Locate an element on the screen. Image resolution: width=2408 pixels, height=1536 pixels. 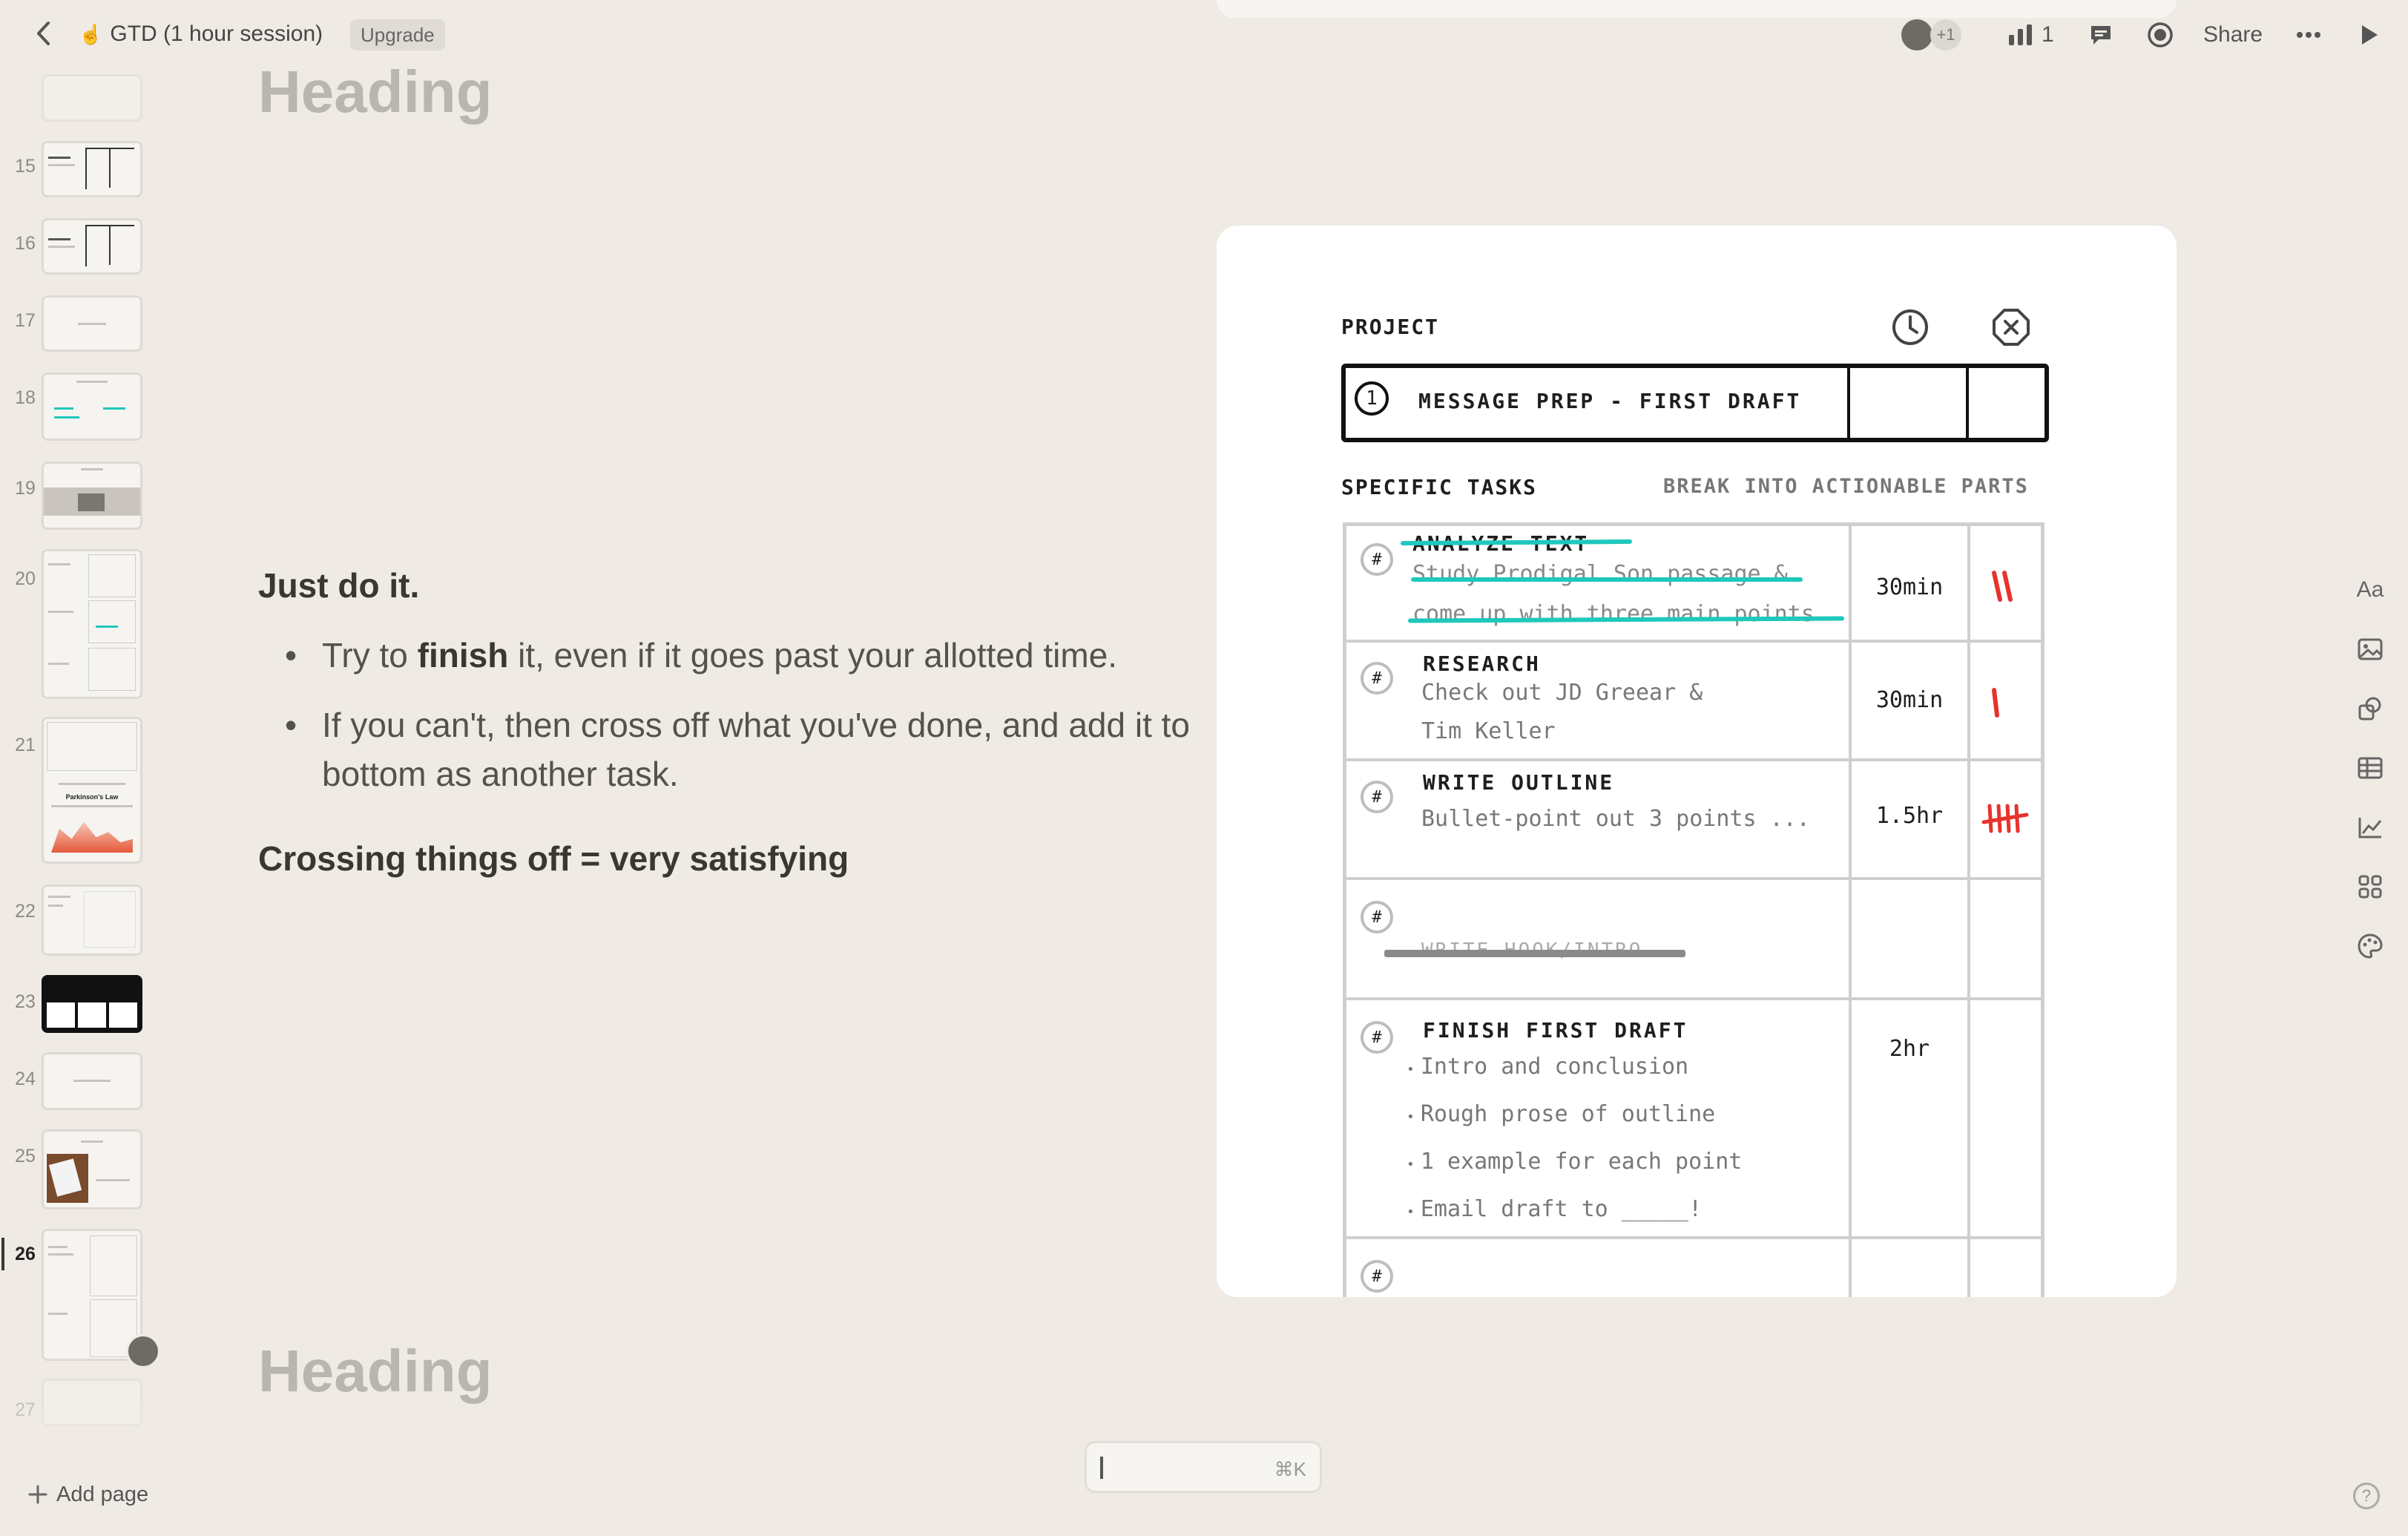
theme-tool is located at coordinates (2370, 946).